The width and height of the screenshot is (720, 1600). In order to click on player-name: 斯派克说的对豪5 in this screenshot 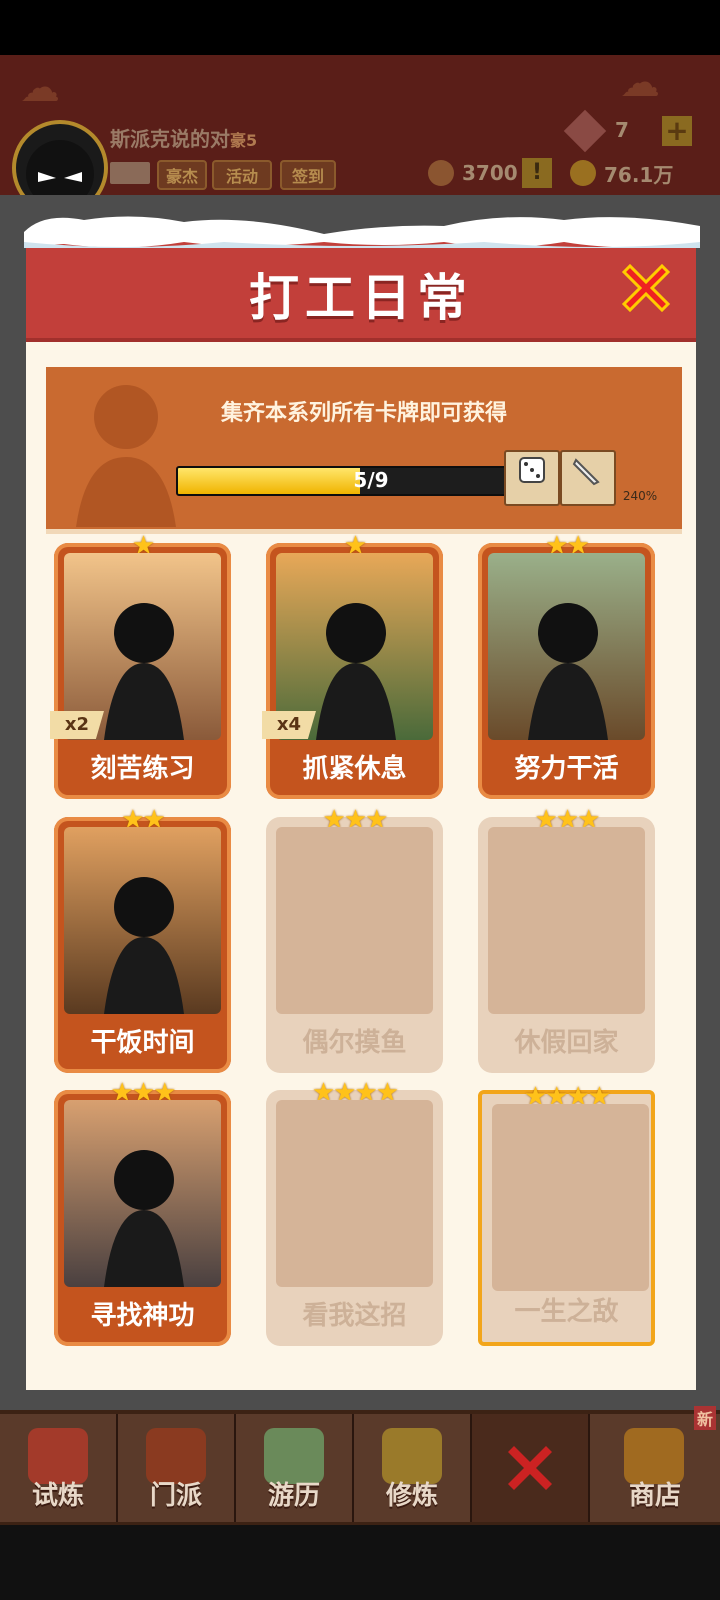, I will do `click(183, 137)`.